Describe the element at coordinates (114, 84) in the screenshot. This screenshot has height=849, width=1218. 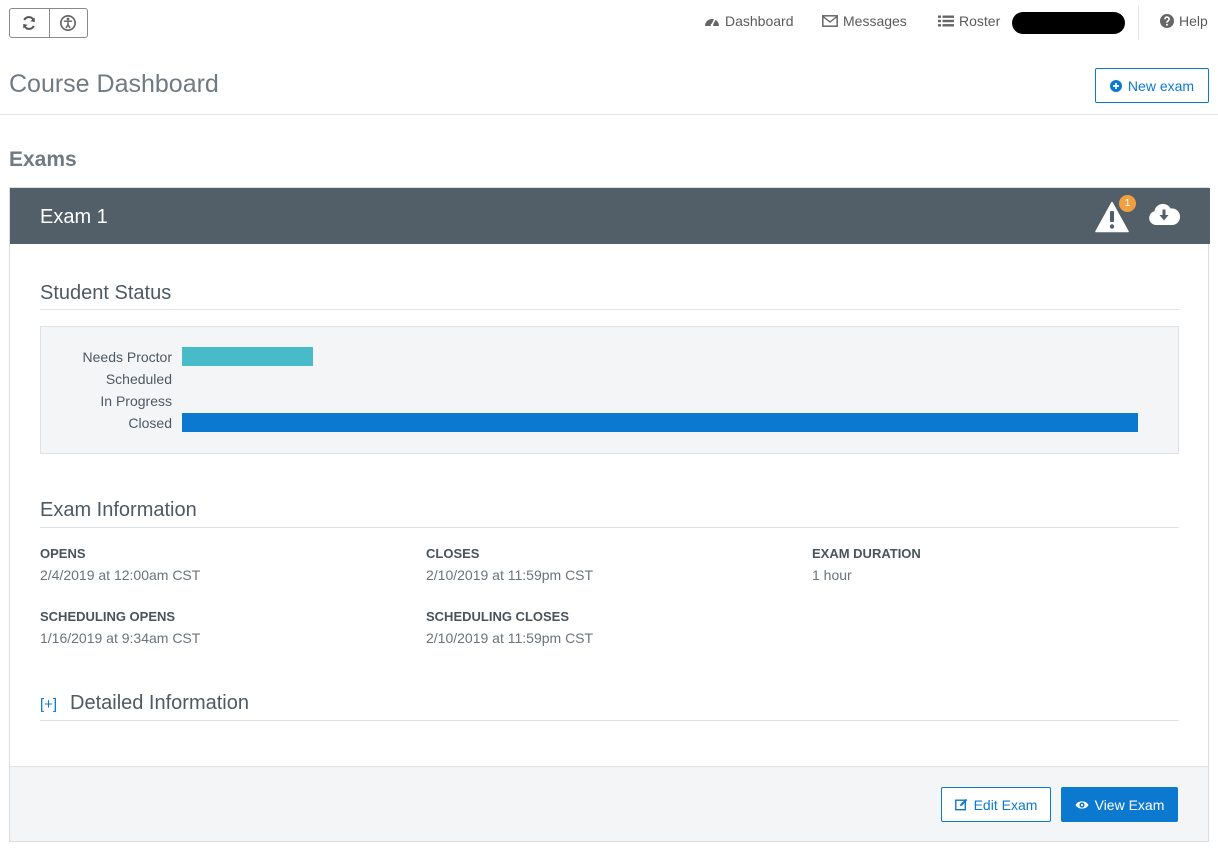
I see `page-title: Course Dashboard` at that location.